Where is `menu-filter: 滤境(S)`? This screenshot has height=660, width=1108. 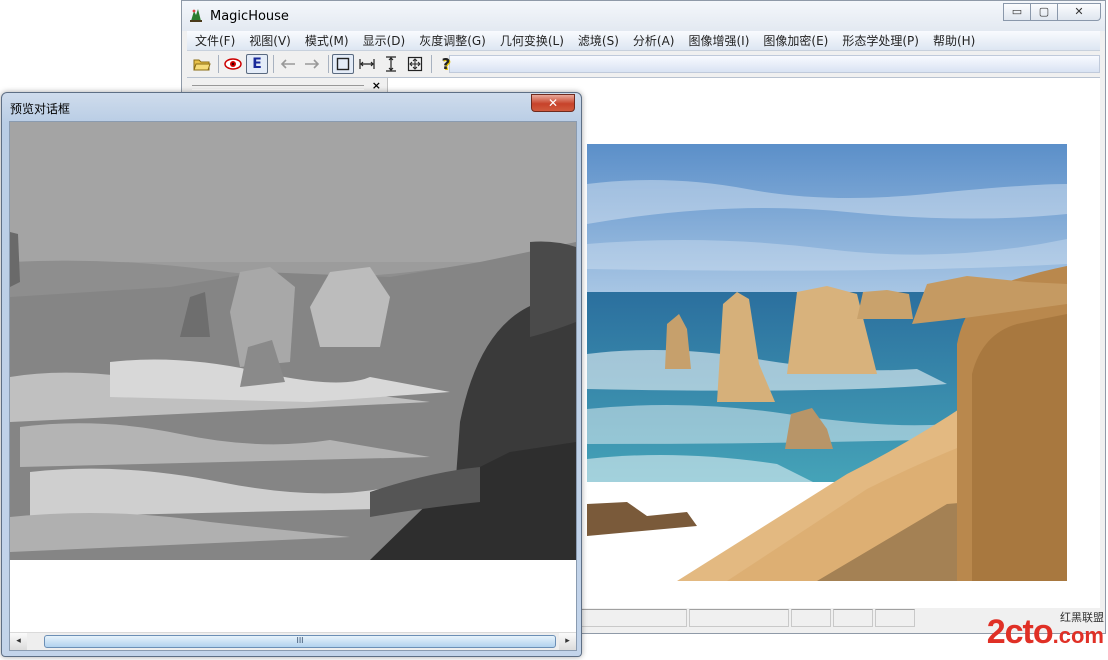 menu-filter: 滤境(S) is located at coordinates (598, 40).